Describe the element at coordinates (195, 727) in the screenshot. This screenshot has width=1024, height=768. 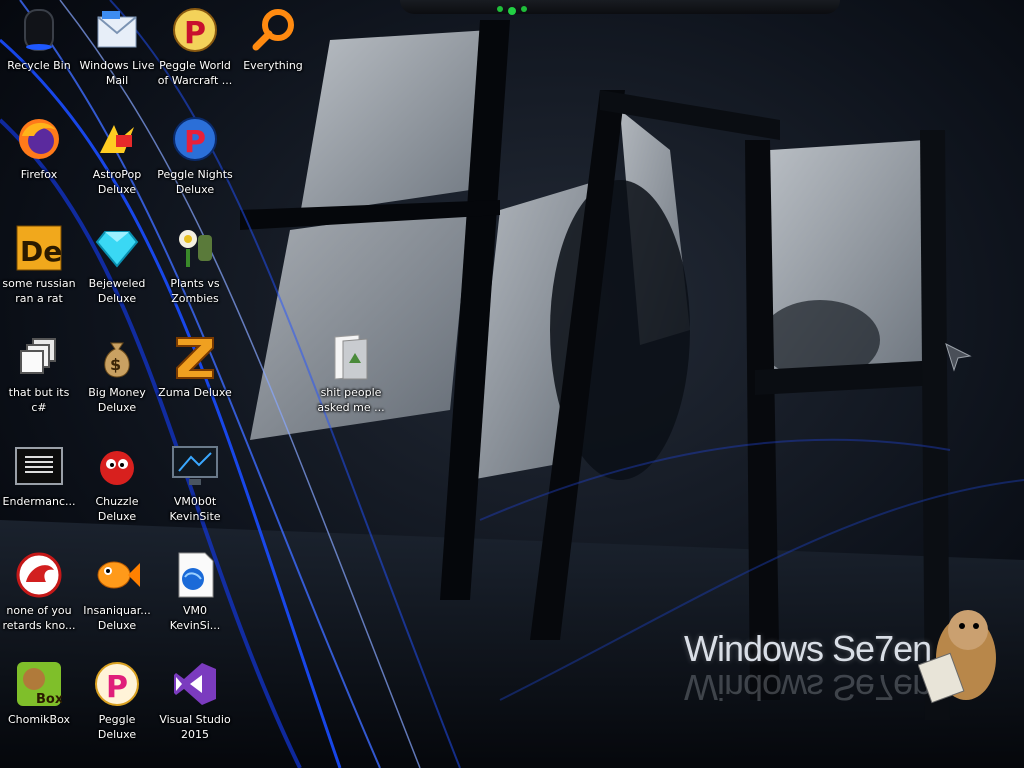
I see `desktop-icon-label: Visual Studio 2015` at that location.